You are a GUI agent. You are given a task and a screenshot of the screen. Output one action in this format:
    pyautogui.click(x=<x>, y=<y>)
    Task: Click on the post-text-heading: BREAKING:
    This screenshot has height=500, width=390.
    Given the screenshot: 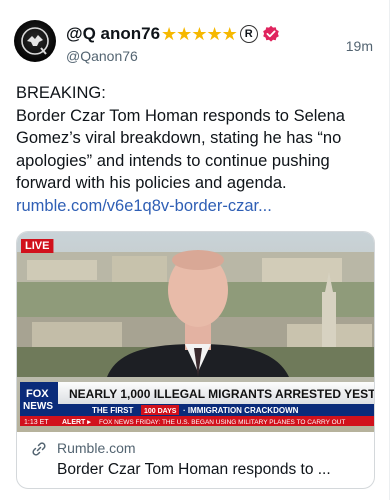 What is the action you would take?
    pyautogui.click(x=61, y=93)
    